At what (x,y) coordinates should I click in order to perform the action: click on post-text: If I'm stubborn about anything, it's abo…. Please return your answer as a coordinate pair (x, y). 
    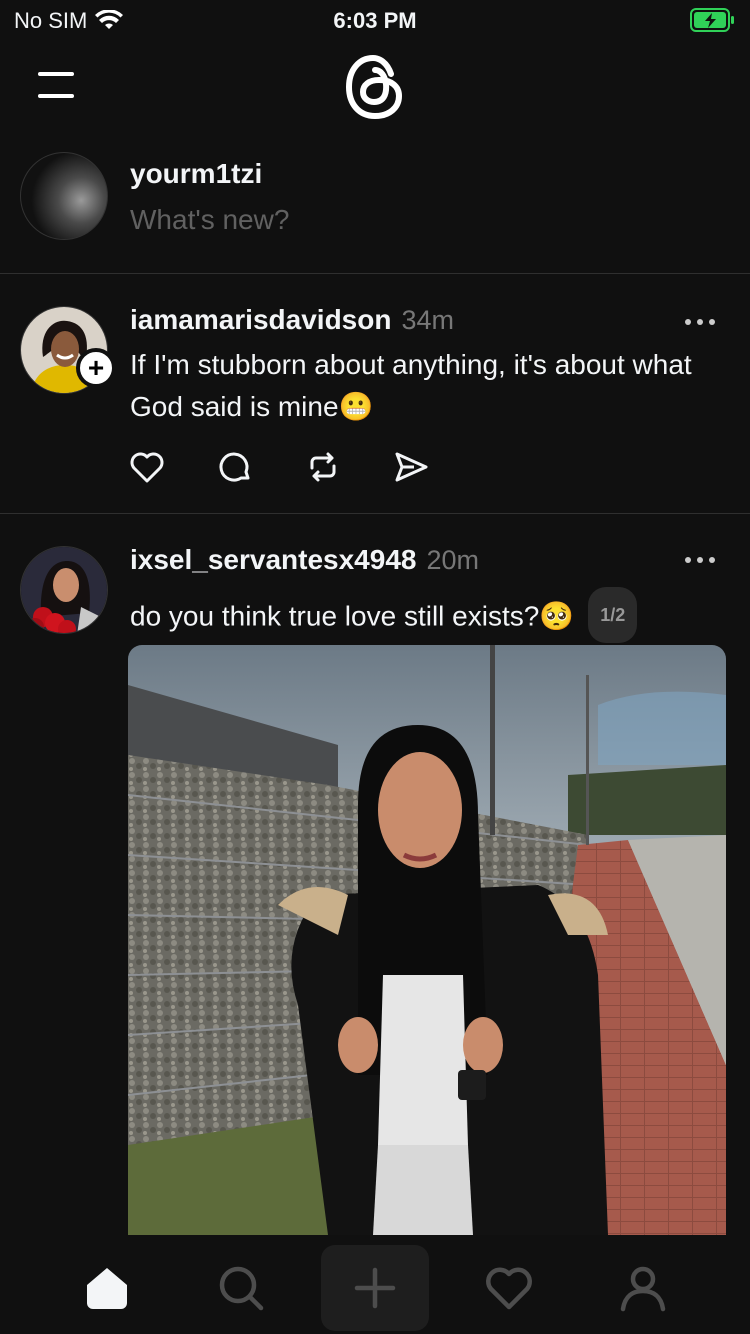
    Looking at the image, I should click on (411, 385).